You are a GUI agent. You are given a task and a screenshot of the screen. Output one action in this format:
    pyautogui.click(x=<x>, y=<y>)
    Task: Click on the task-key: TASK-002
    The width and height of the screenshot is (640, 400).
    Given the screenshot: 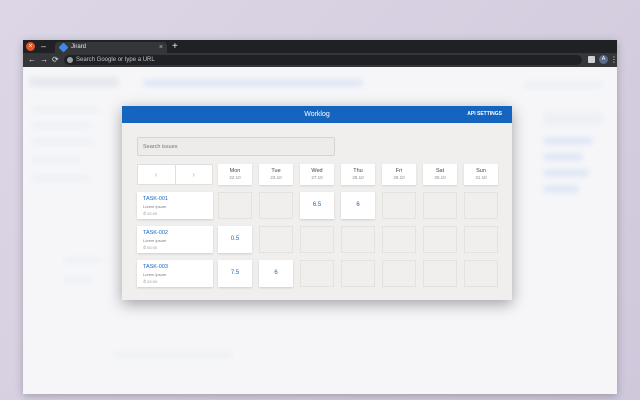 What is the action you would take?
    pyautogui.click(x=155, y=233)
    